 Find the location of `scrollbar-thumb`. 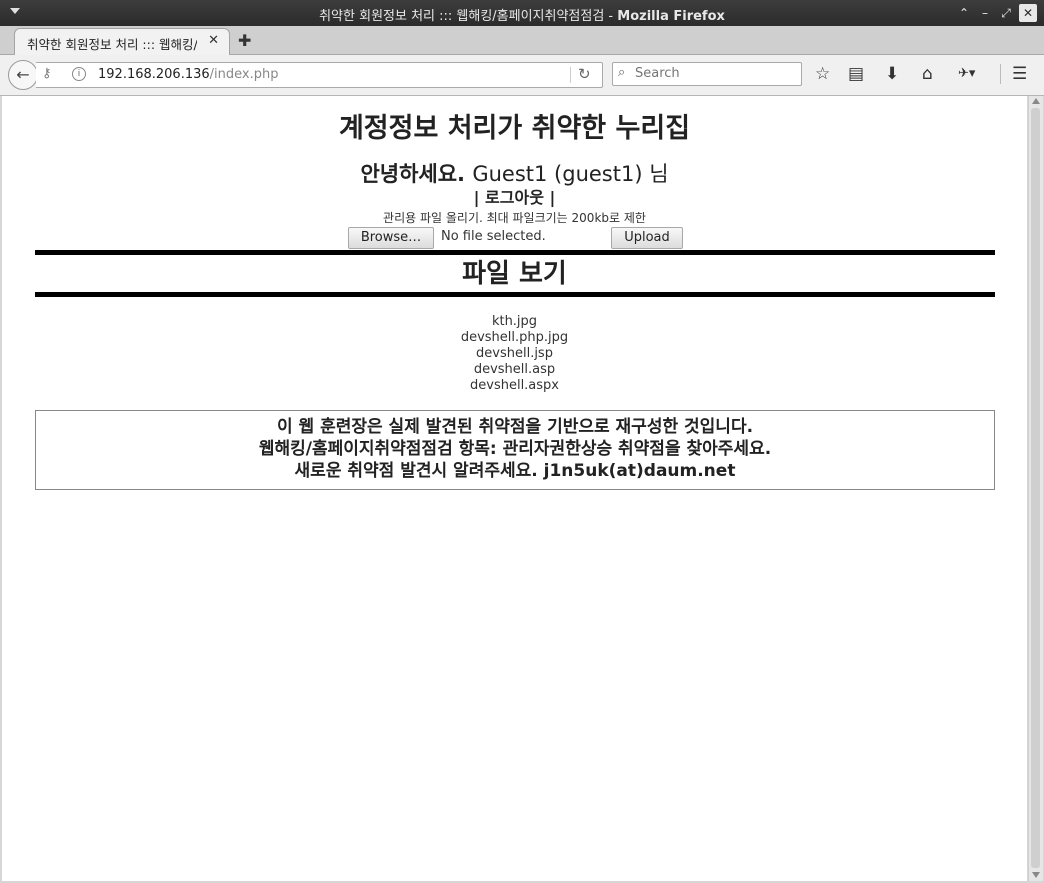

scrollbar-thumb is located at coordinates (1035, 488).